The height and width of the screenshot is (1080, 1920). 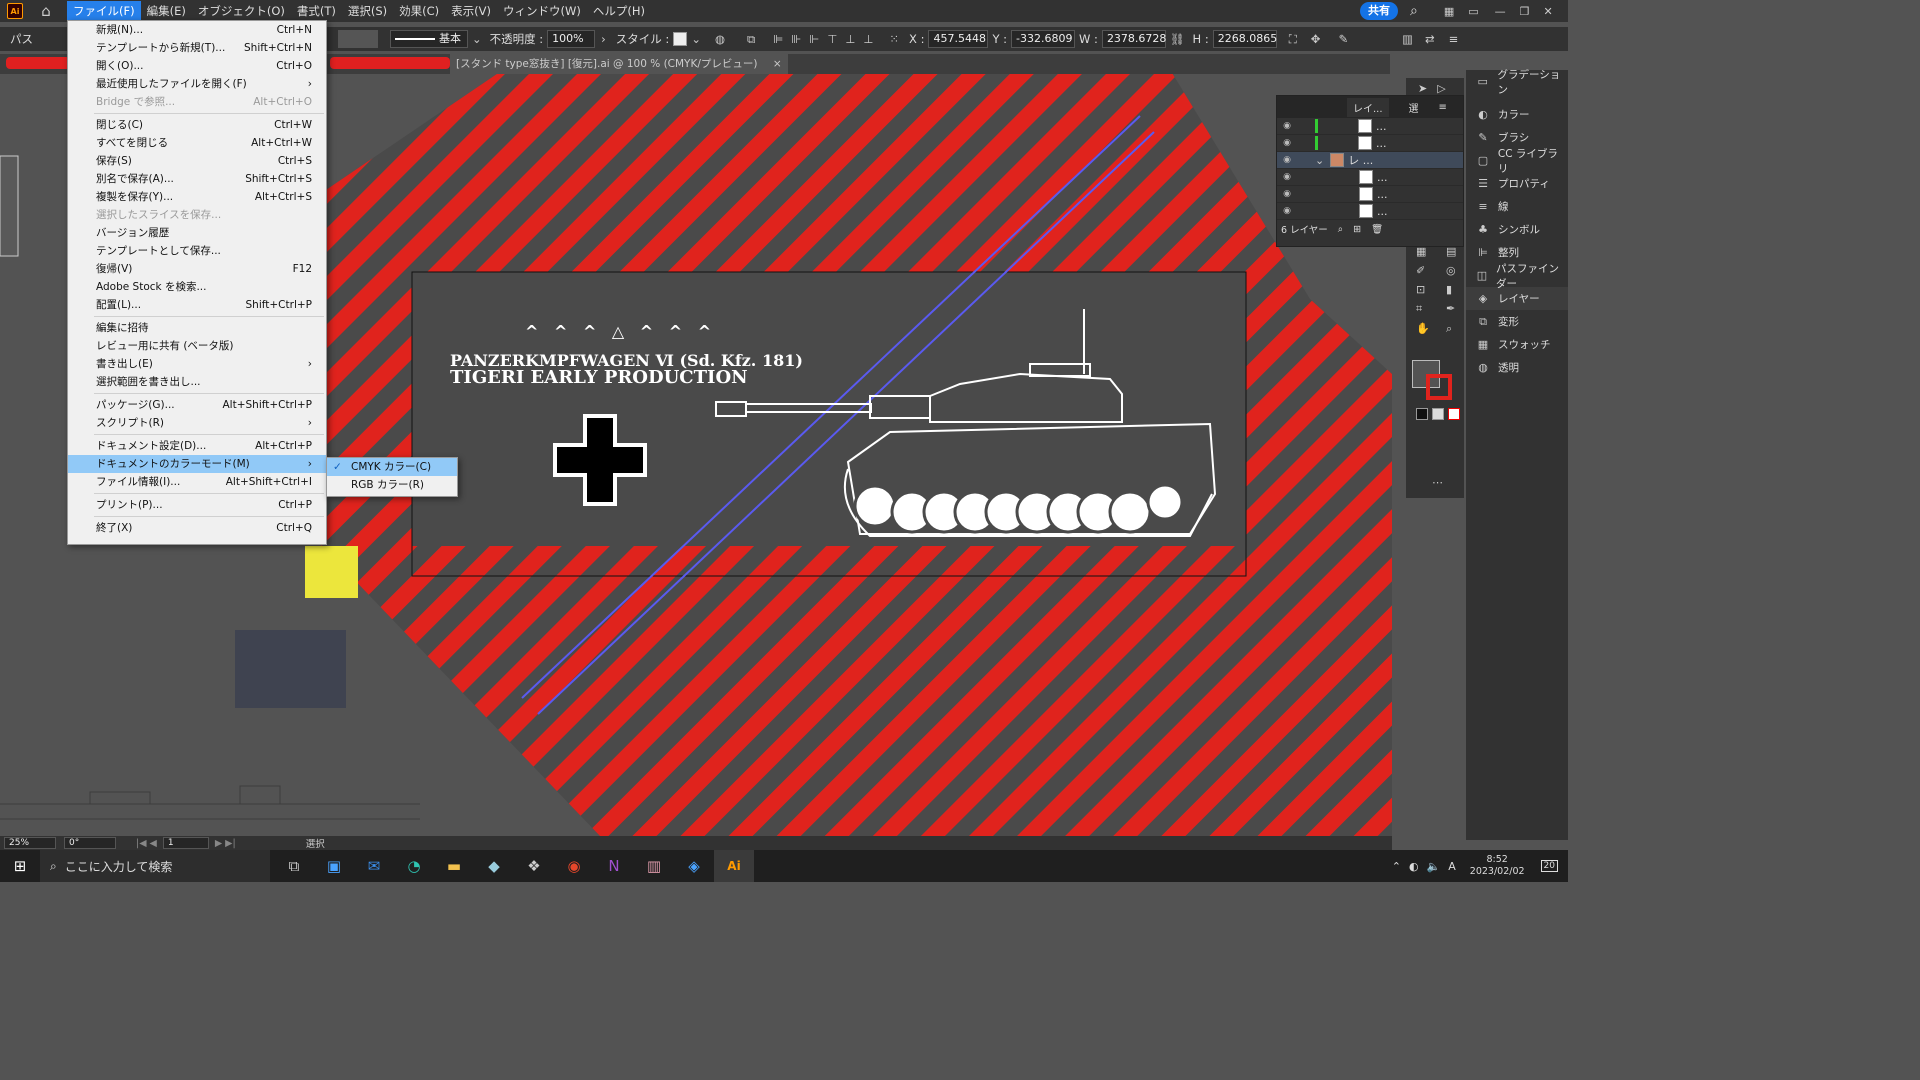 I want to click on h-input: 2268.0865, so click(x=1244, y=39).